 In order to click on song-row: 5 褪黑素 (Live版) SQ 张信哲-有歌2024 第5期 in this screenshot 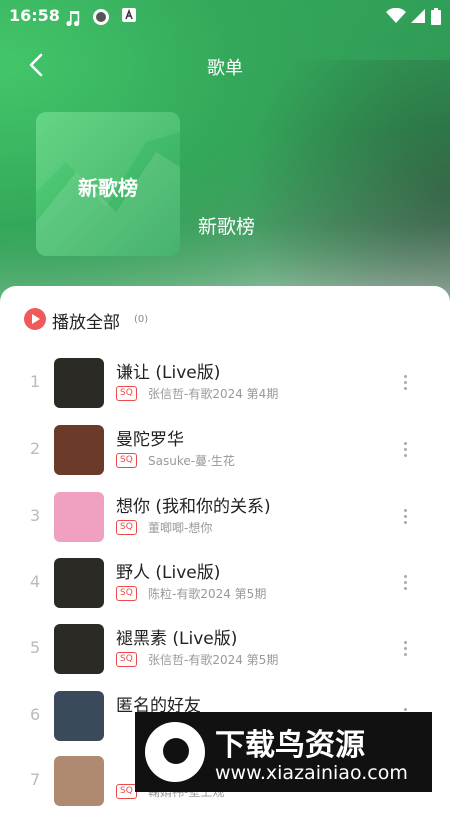, I will do `click(225, 649)`.